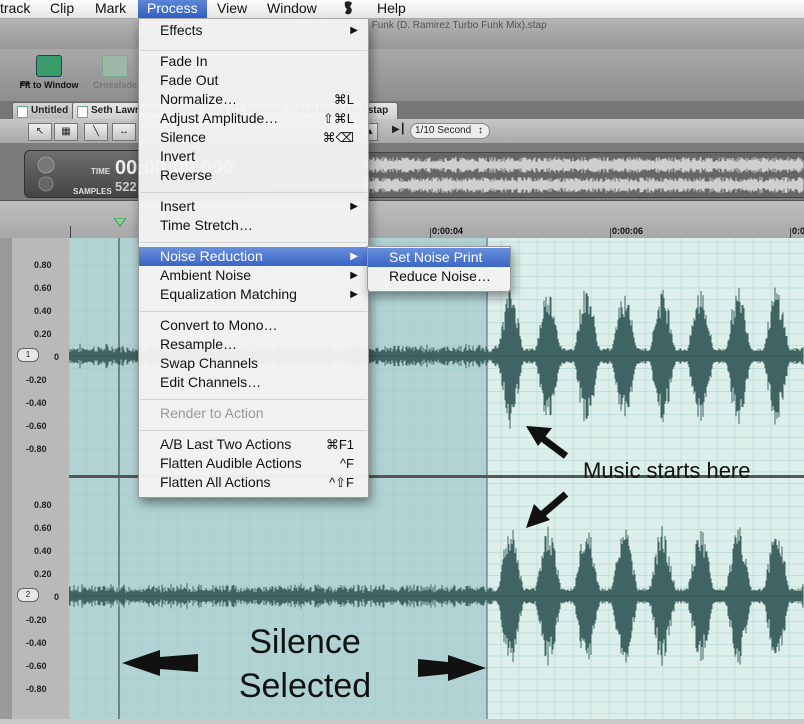  I want to click on menu-item-swap-channels: Swap Channels, so click(253, 363).